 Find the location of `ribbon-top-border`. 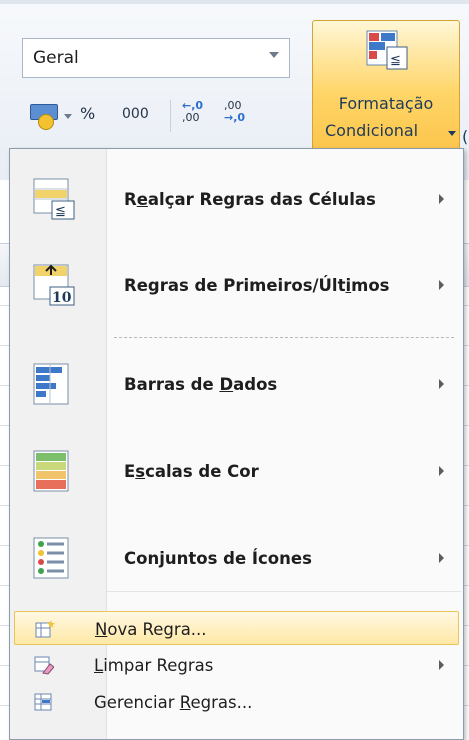

ribbon-top-border is located at coordinates (234, 2).